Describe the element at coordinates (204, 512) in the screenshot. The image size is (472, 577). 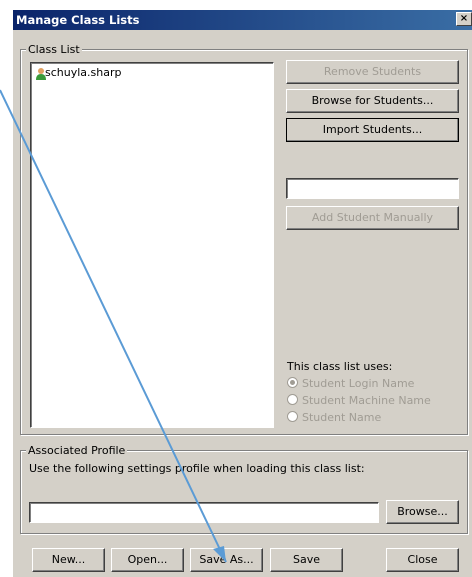
I see `profile-path-input` at that location.